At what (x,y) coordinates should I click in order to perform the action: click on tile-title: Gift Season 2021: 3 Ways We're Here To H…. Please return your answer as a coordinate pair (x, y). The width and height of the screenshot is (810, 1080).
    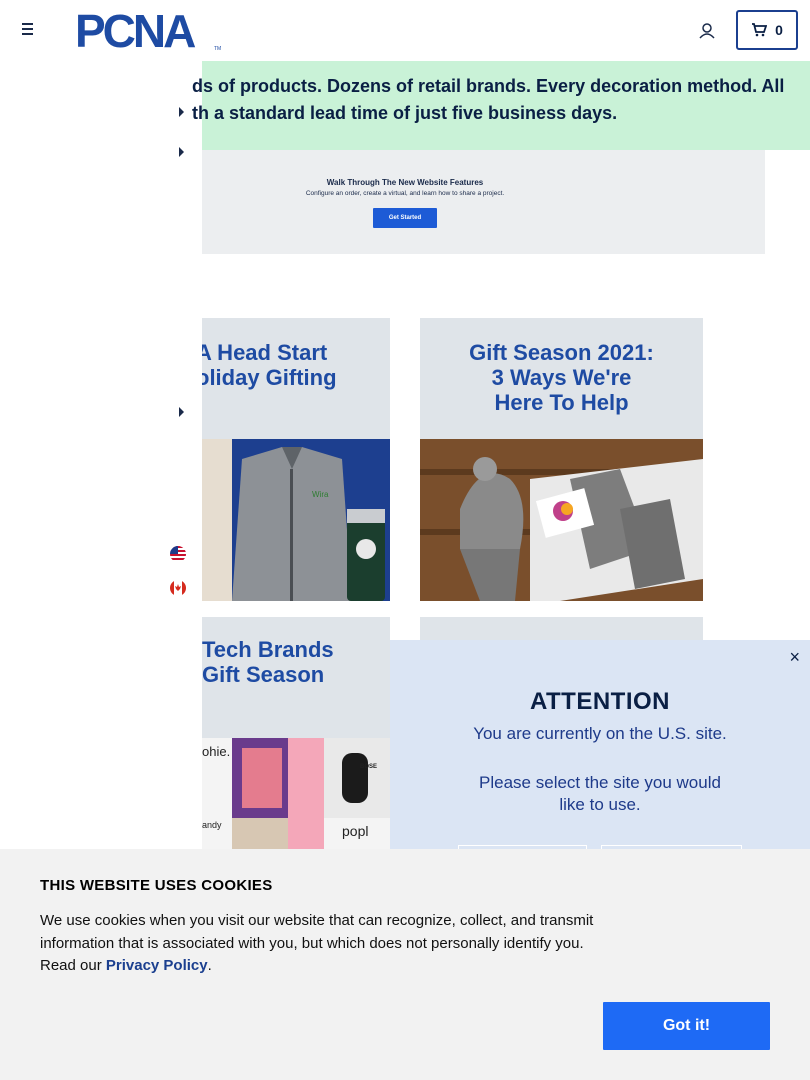
    Looking at the image, I should click on (561, 377).